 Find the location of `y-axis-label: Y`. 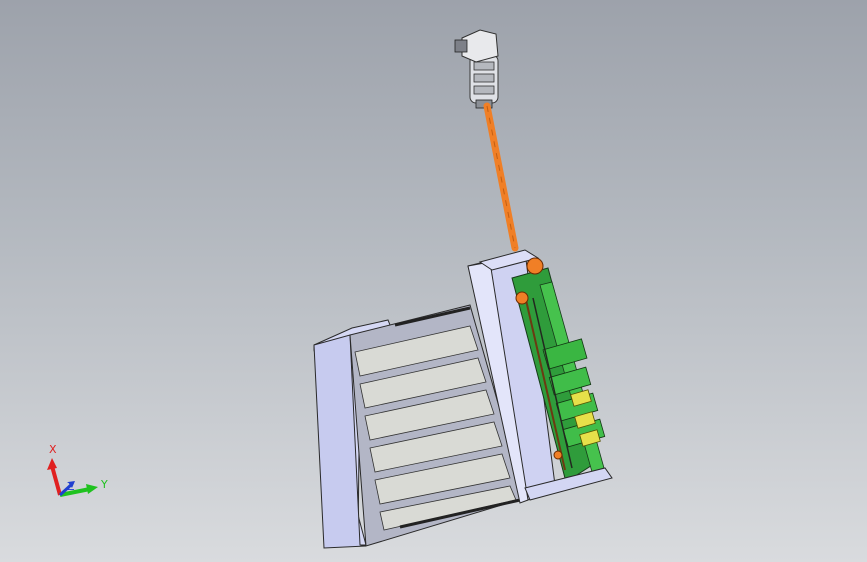

y-axis-label: Y is located at coordinates (104, 484).